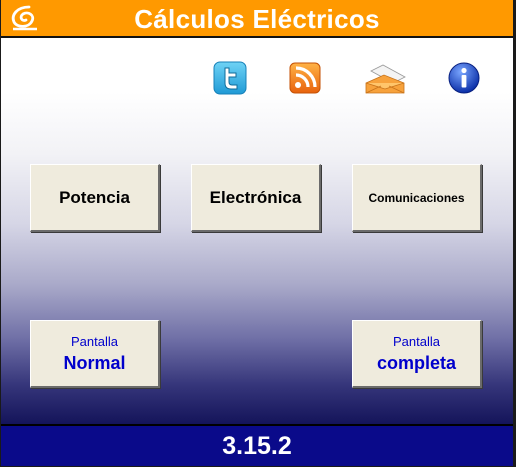  I want to click on title-bar: Cálculos Eléctricos, so click(257, 19).